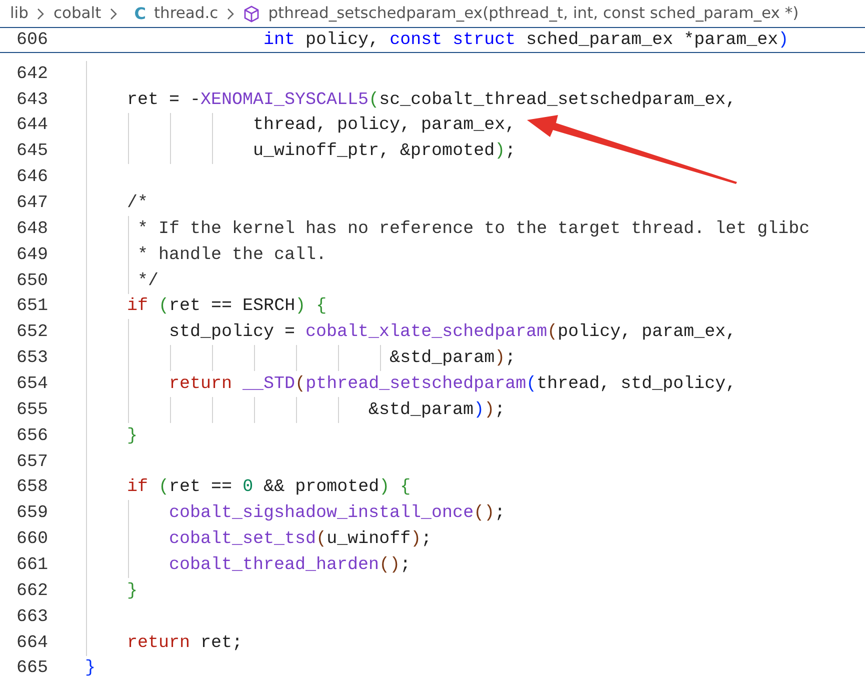  Describe the element at coordinates (31, 591) in the screenshot. I see `line-number: 662` at that location.